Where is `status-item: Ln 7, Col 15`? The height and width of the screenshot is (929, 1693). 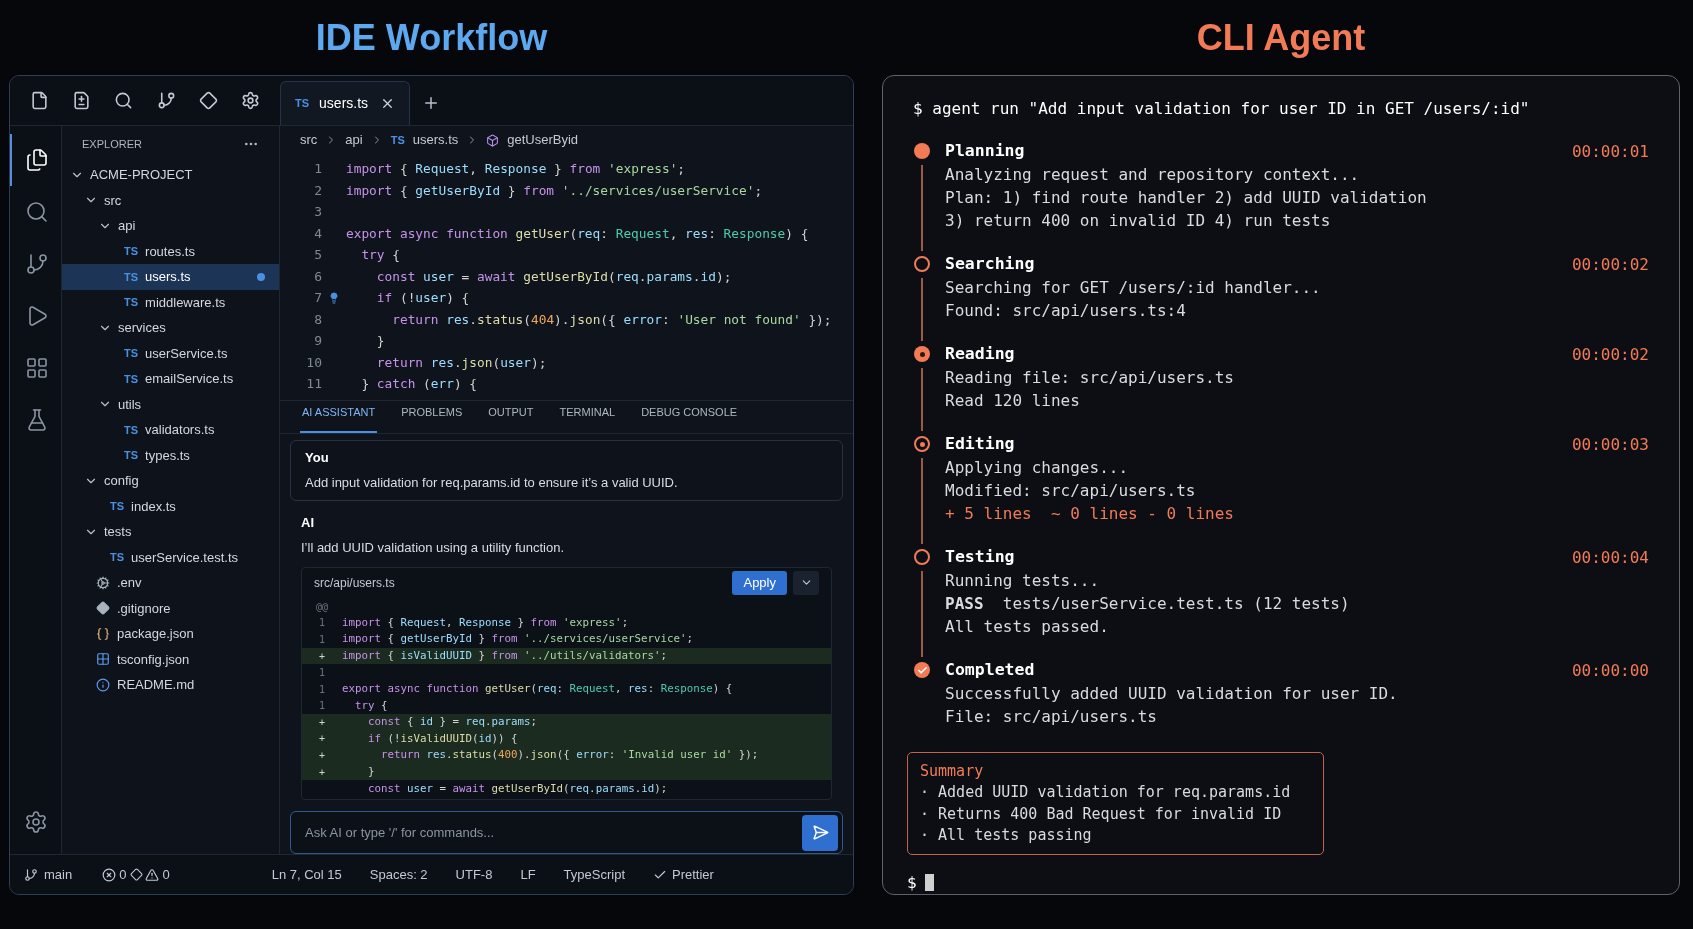 status-item: Ln 7, Col 15 is located at coordinates (306, 874).